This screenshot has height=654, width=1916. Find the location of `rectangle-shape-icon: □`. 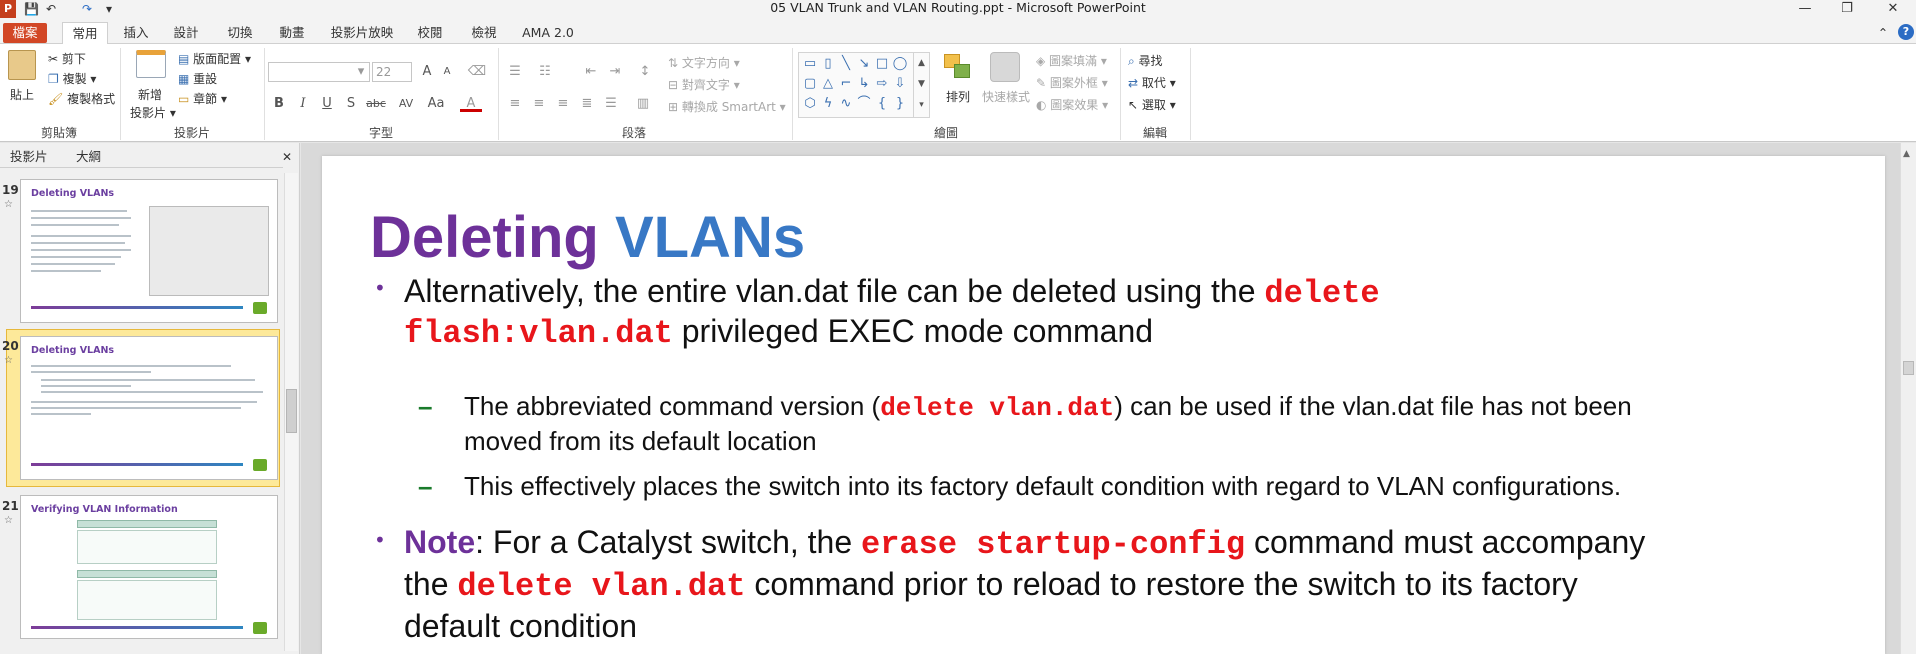

rectangle-shape-icon: □ is located at coordinates (882, 64).